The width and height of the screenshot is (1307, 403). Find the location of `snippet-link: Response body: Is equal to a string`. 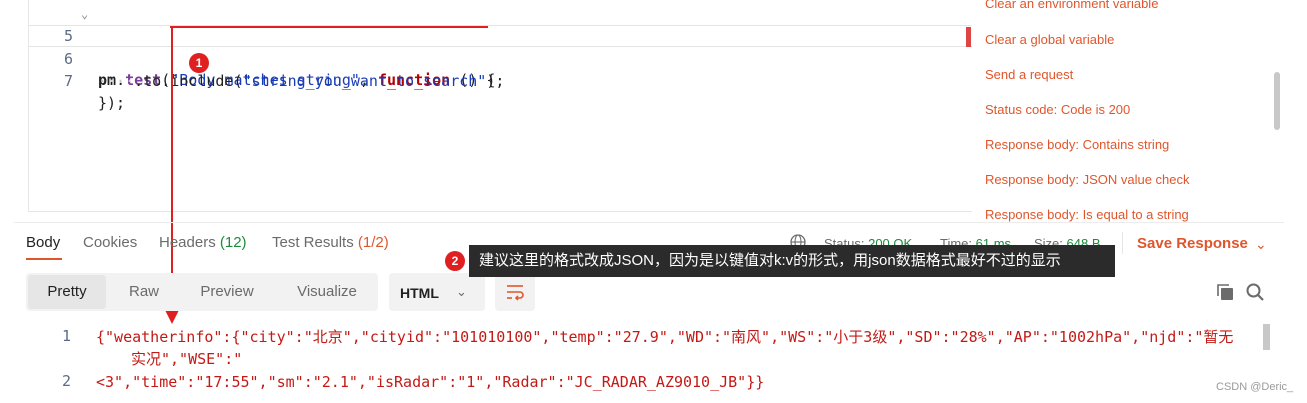

snippet-link: Response body: Is equal to a string is located at coordinates (1087, 214).